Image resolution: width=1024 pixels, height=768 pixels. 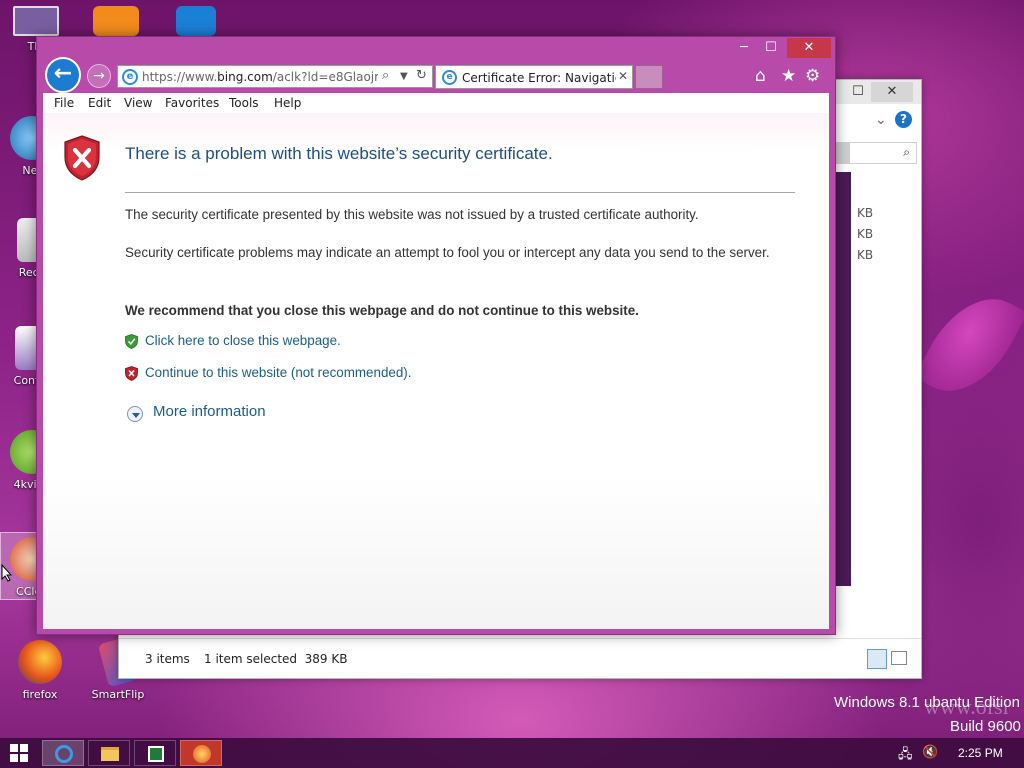 I want to click on speaker-muted-icon: 🔇, so click(x=930, y=752).